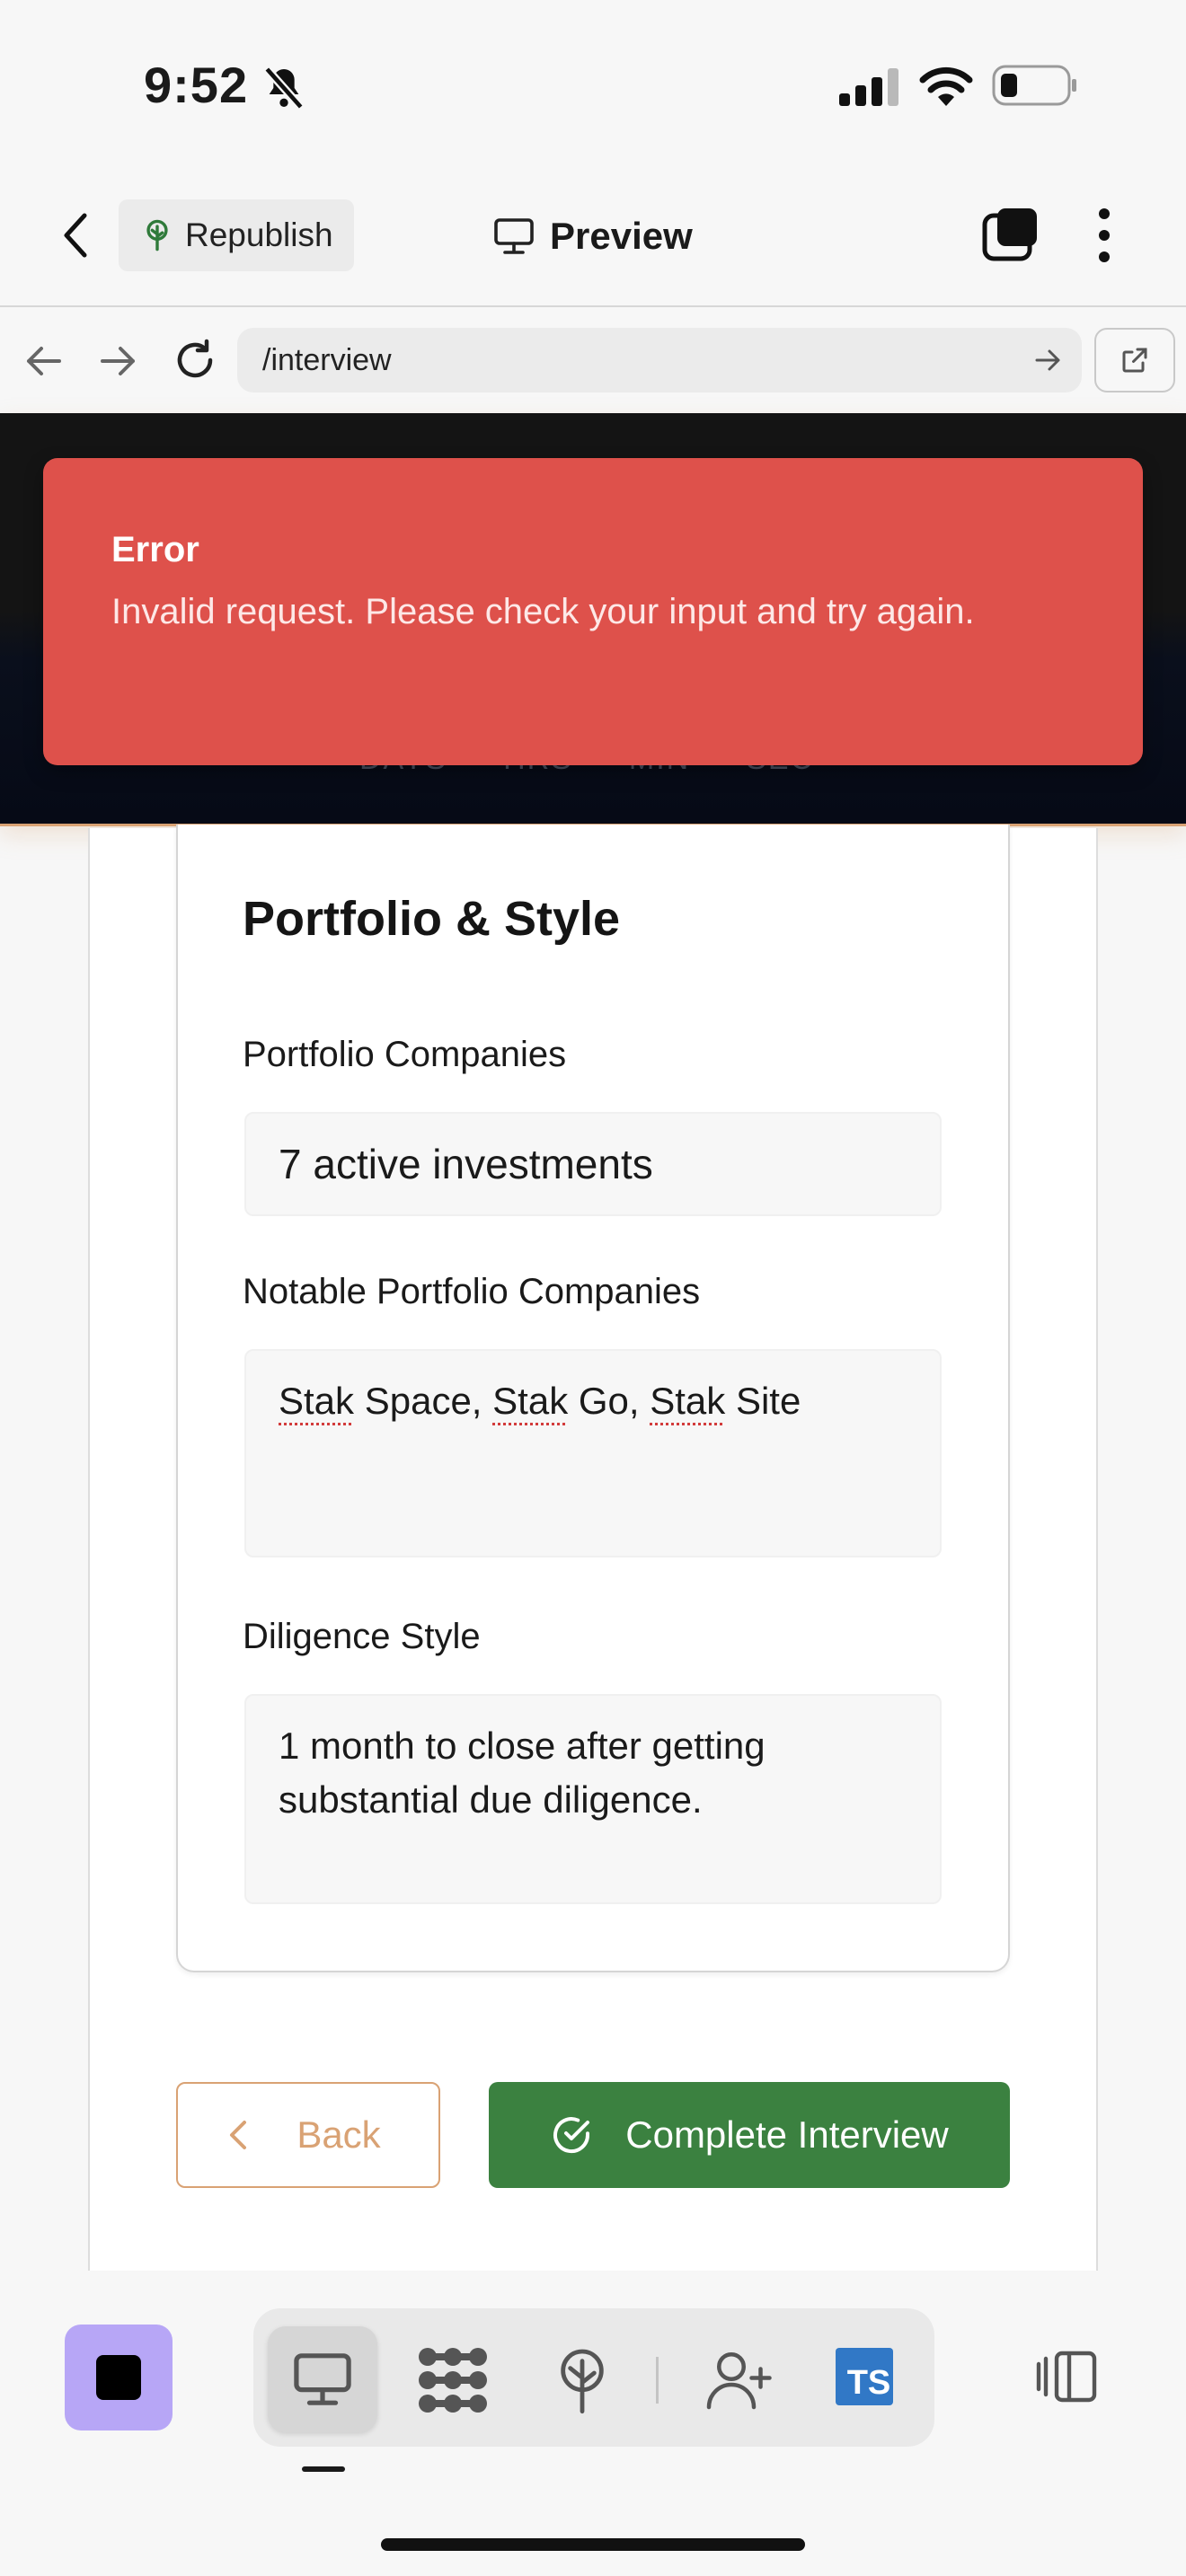  Describe the element at coordinates (657, 2380) in the screenshot. I see `toolbar-divider` at that location.